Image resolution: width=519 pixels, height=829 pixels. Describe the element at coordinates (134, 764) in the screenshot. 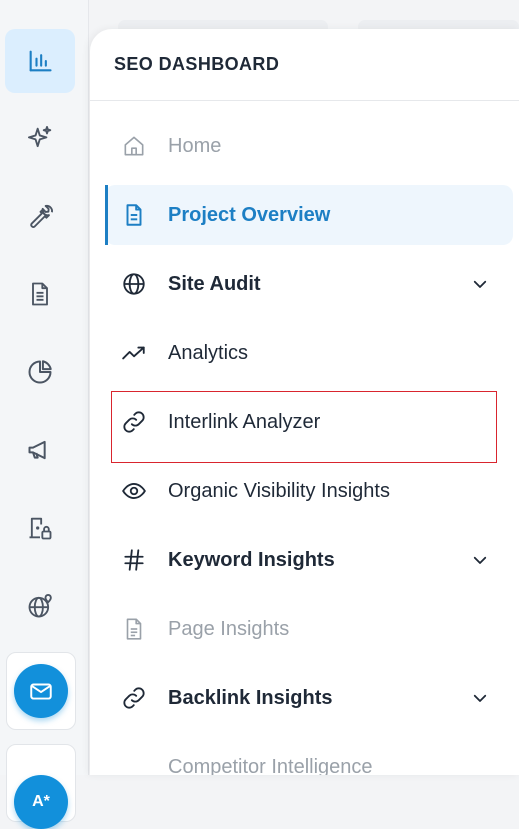

I see `competitor-icon` at that location.